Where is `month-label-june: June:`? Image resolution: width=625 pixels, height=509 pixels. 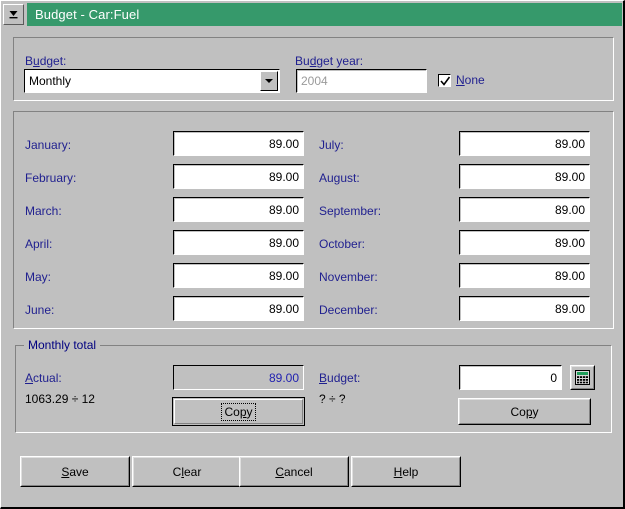
month-label-june: June: is located at coordinates (40, 310).